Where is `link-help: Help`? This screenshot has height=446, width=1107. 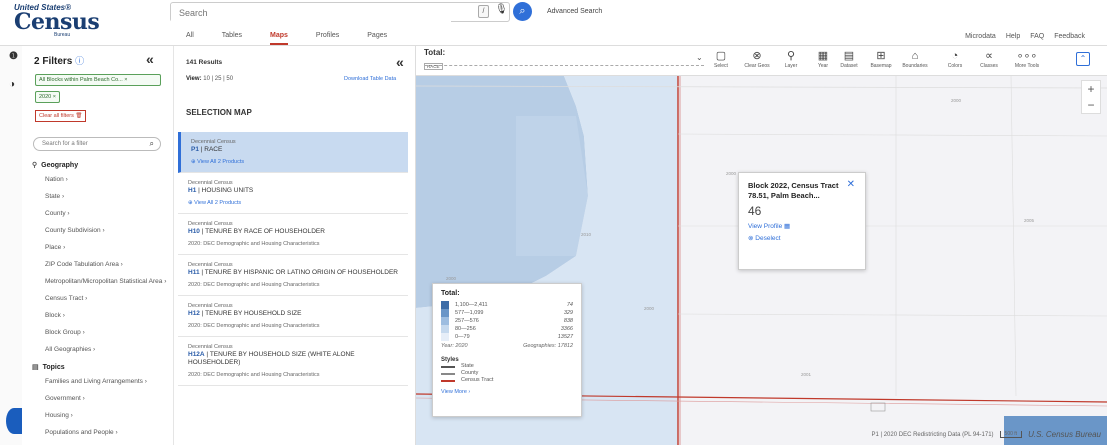 link-help: Help is located at coordinates (1013, 36).